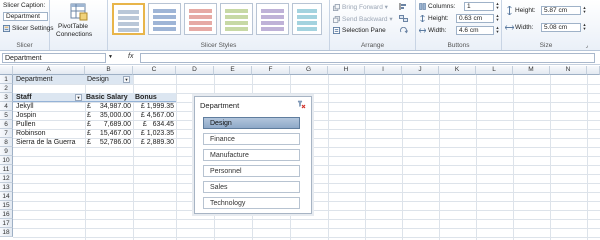  I want to click on row-header-11: 11, so click(6, 169).